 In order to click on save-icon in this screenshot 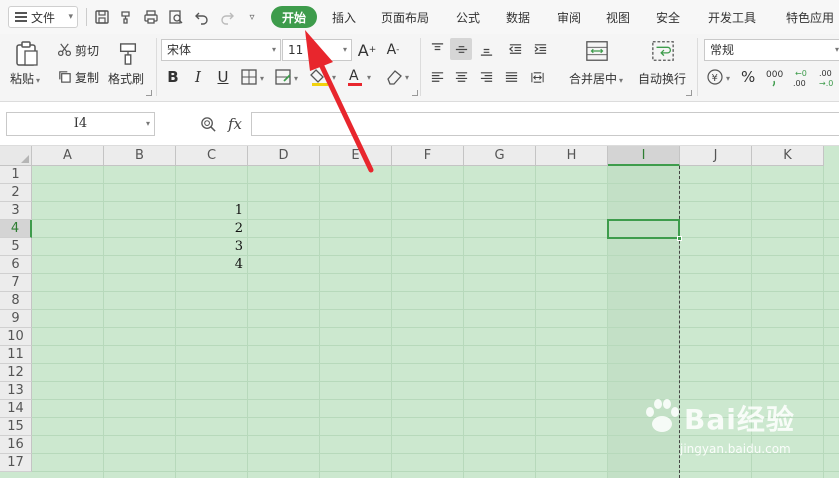, I will do `click(102, 17)`.